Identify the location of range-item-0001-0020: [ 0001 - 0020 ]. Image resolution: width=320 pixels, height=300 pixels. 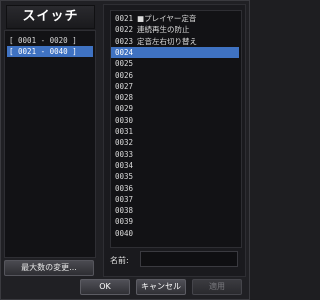
(50, 40).